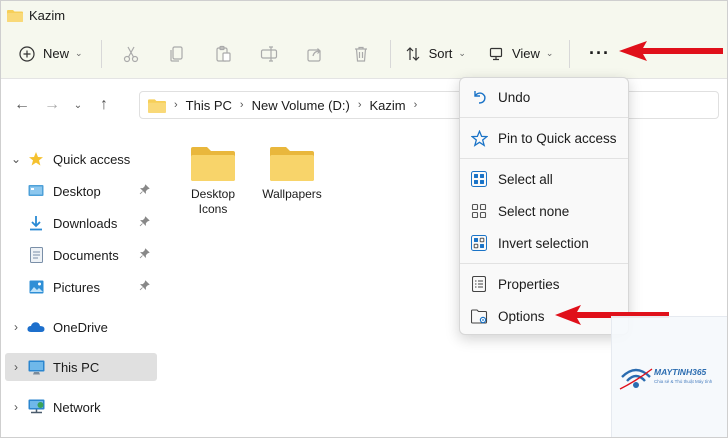  I want to click on sidebar-item-this-pc: › This PC, so click(81, 367).